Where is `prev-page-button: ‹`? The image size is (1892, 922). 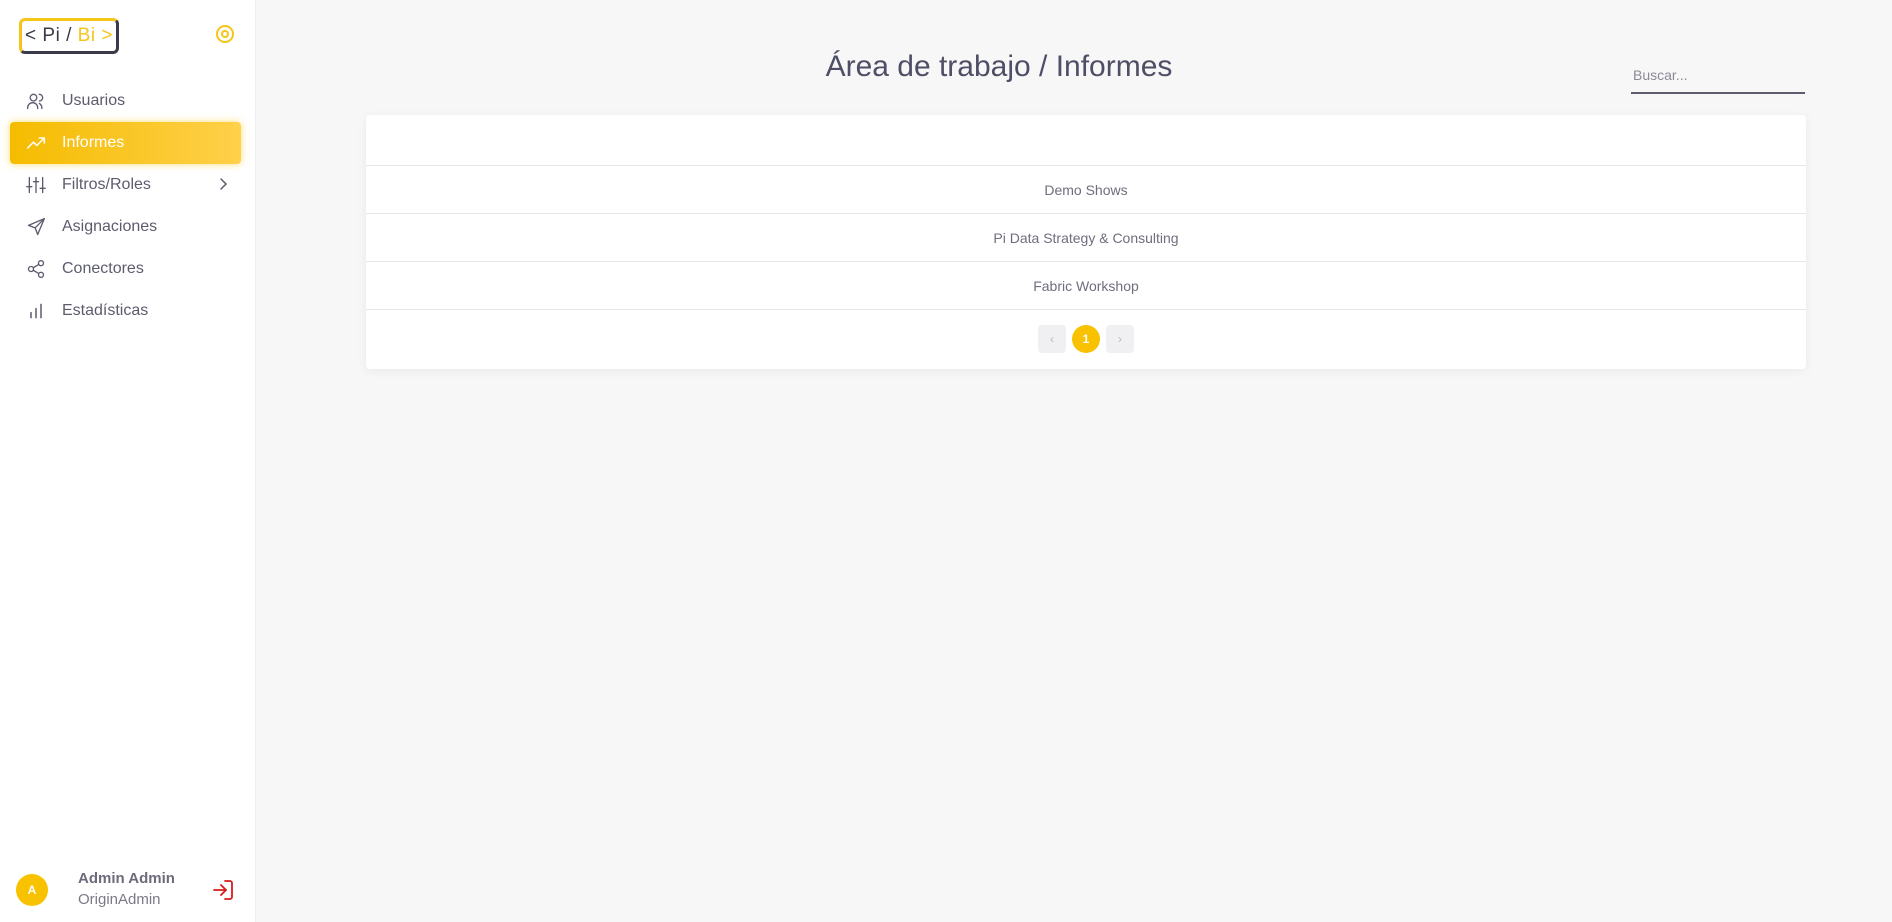
prev-page-button: ‹ is located at coordinates (1052, 339).